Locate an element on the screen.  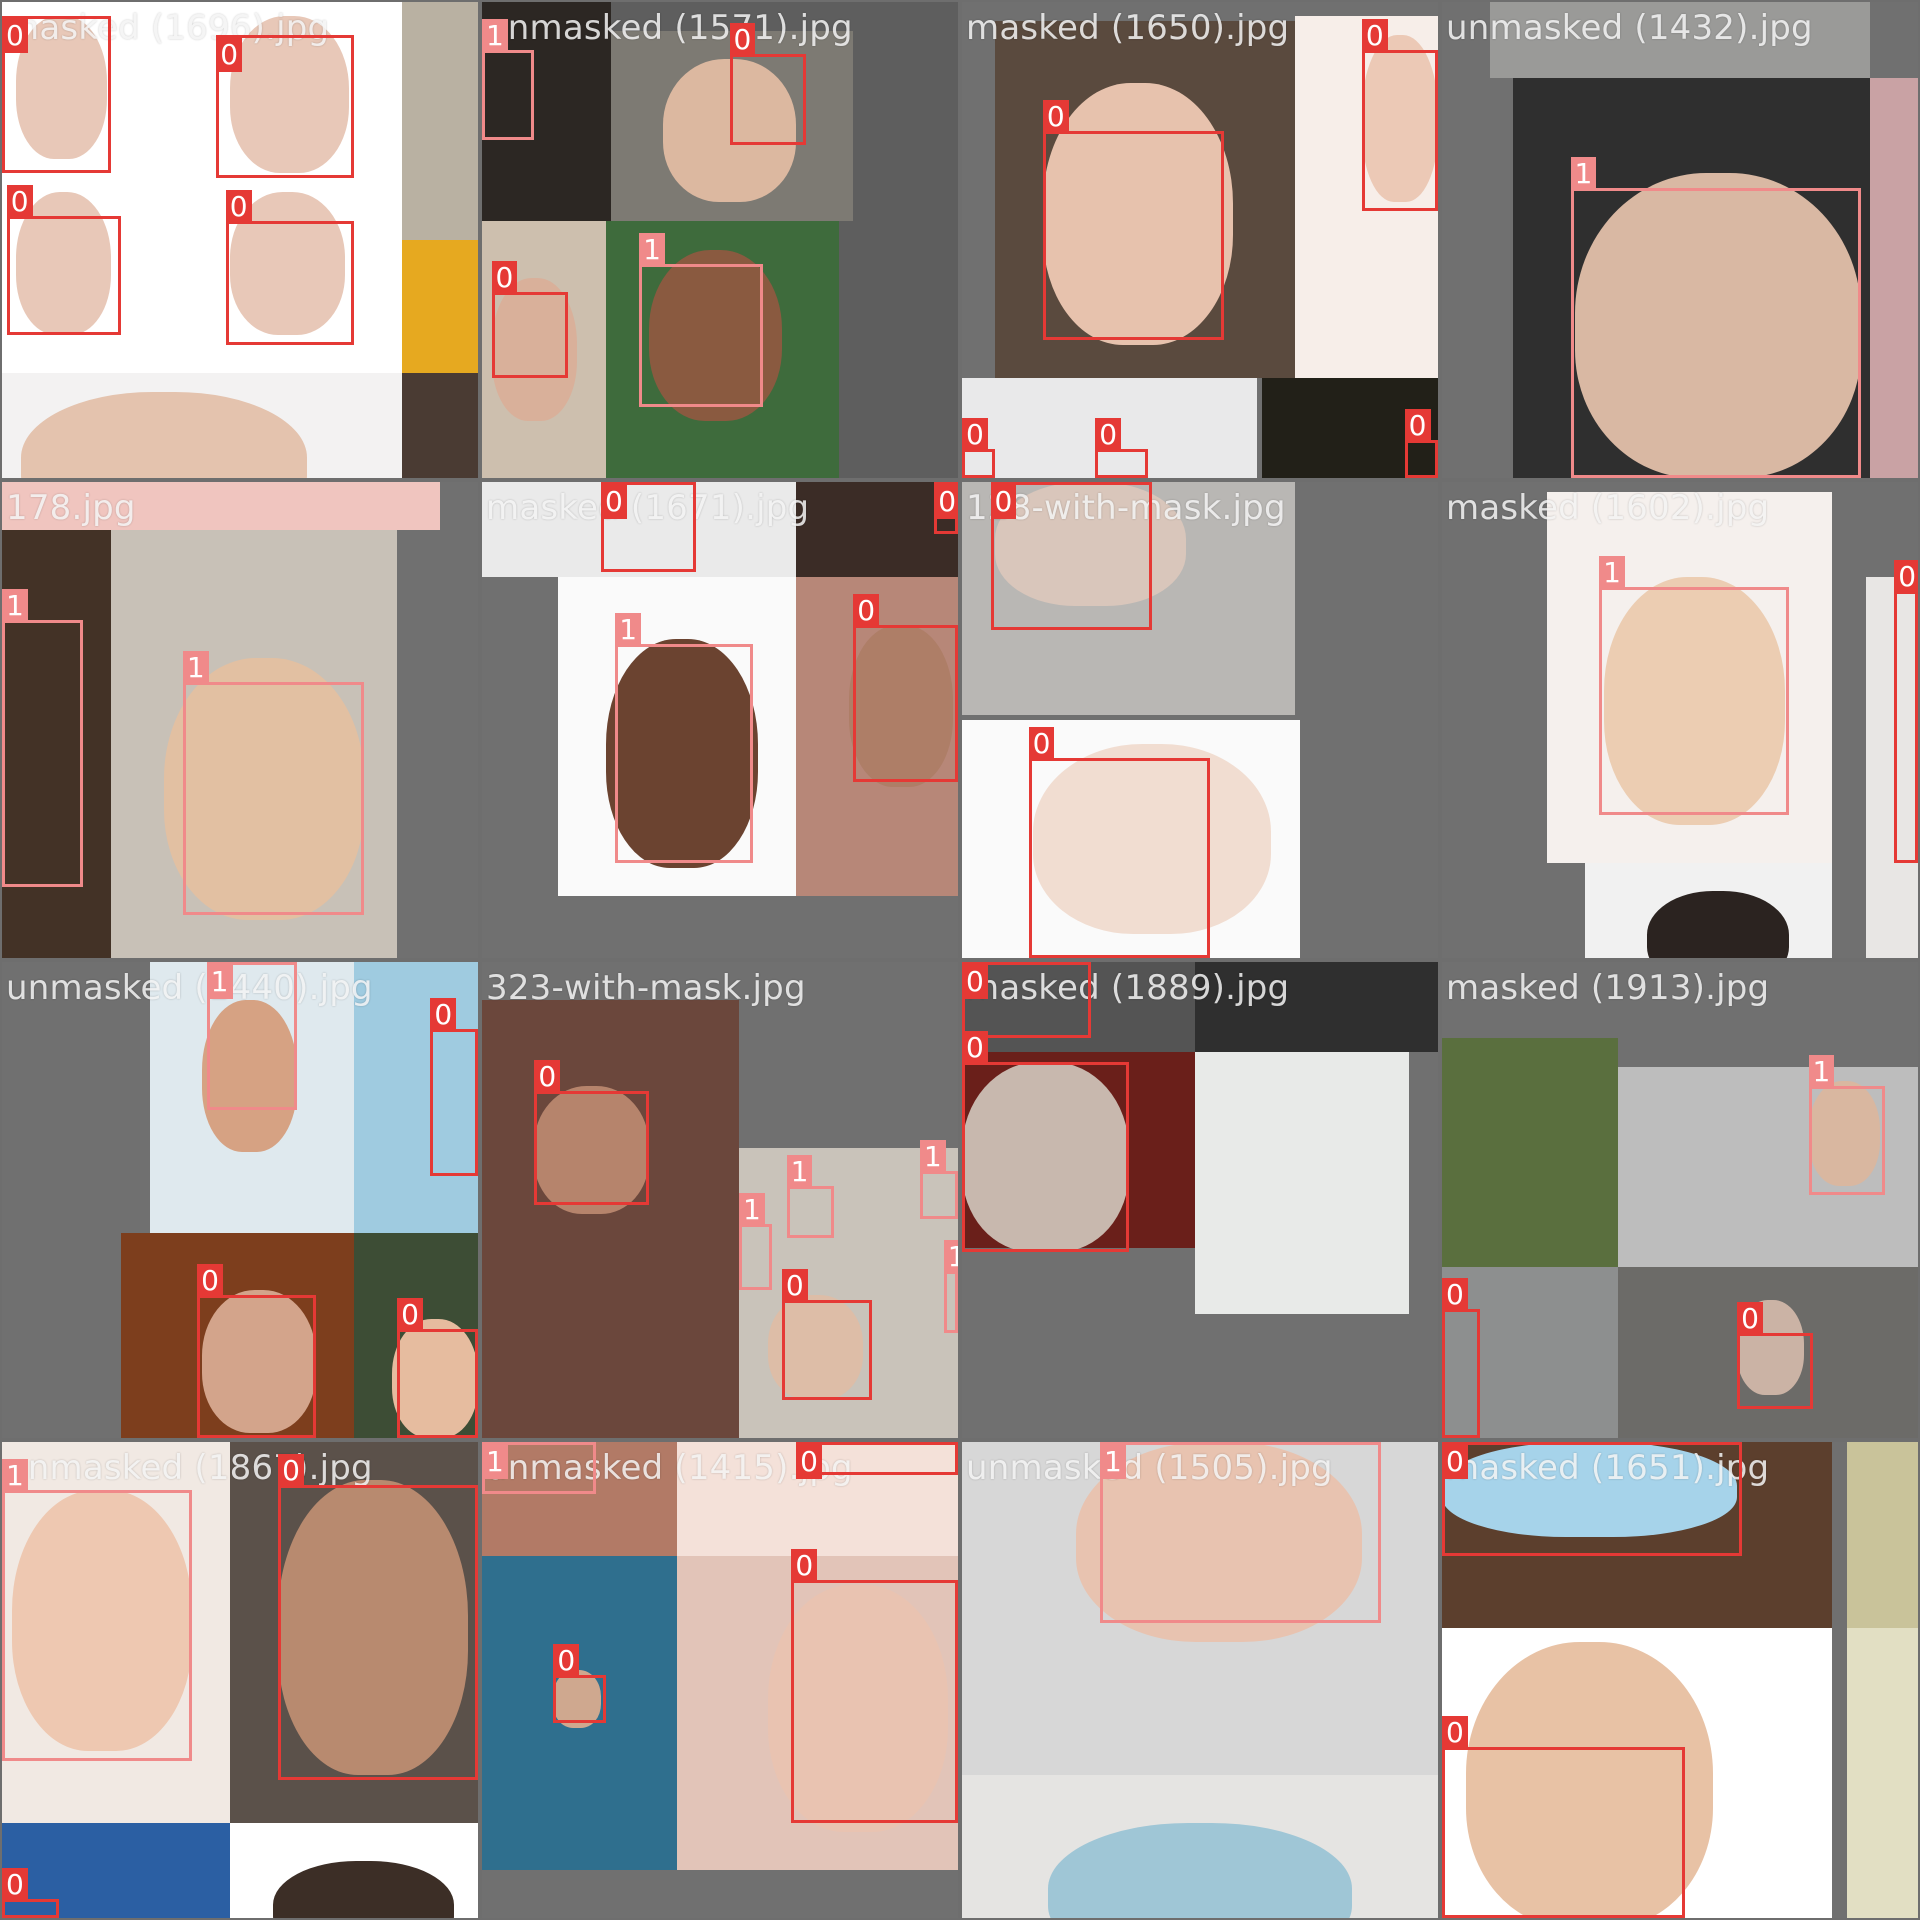
mosaic-tile: unmasked (1505).jpg 1 is located at coordinates (1200, 1680).